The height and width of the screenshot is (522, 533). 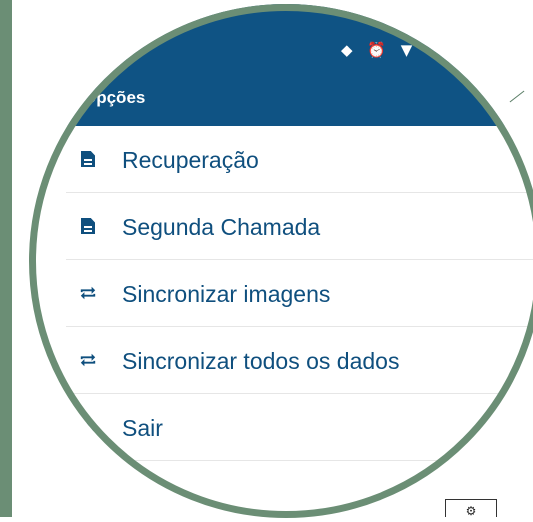 What do you see at coordinates (142, 428) in the screenshot?
I see `menu-item-label: Sair` at bounding box center [142, 428].